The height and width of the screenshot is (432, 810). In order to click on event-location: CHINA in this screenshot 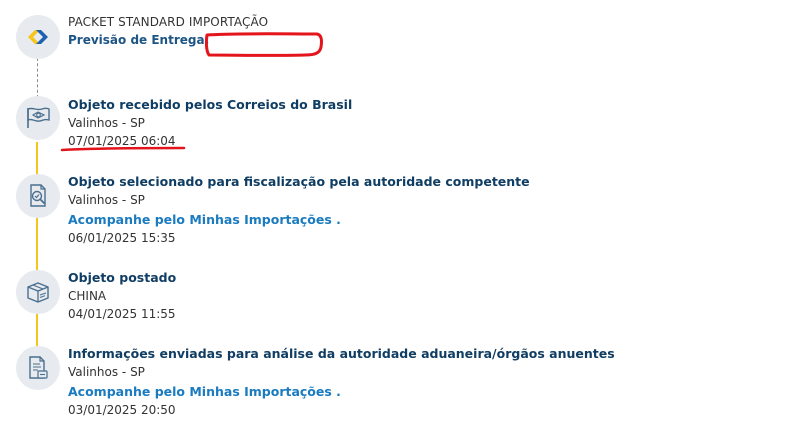, I will do `click(87, 296)`.